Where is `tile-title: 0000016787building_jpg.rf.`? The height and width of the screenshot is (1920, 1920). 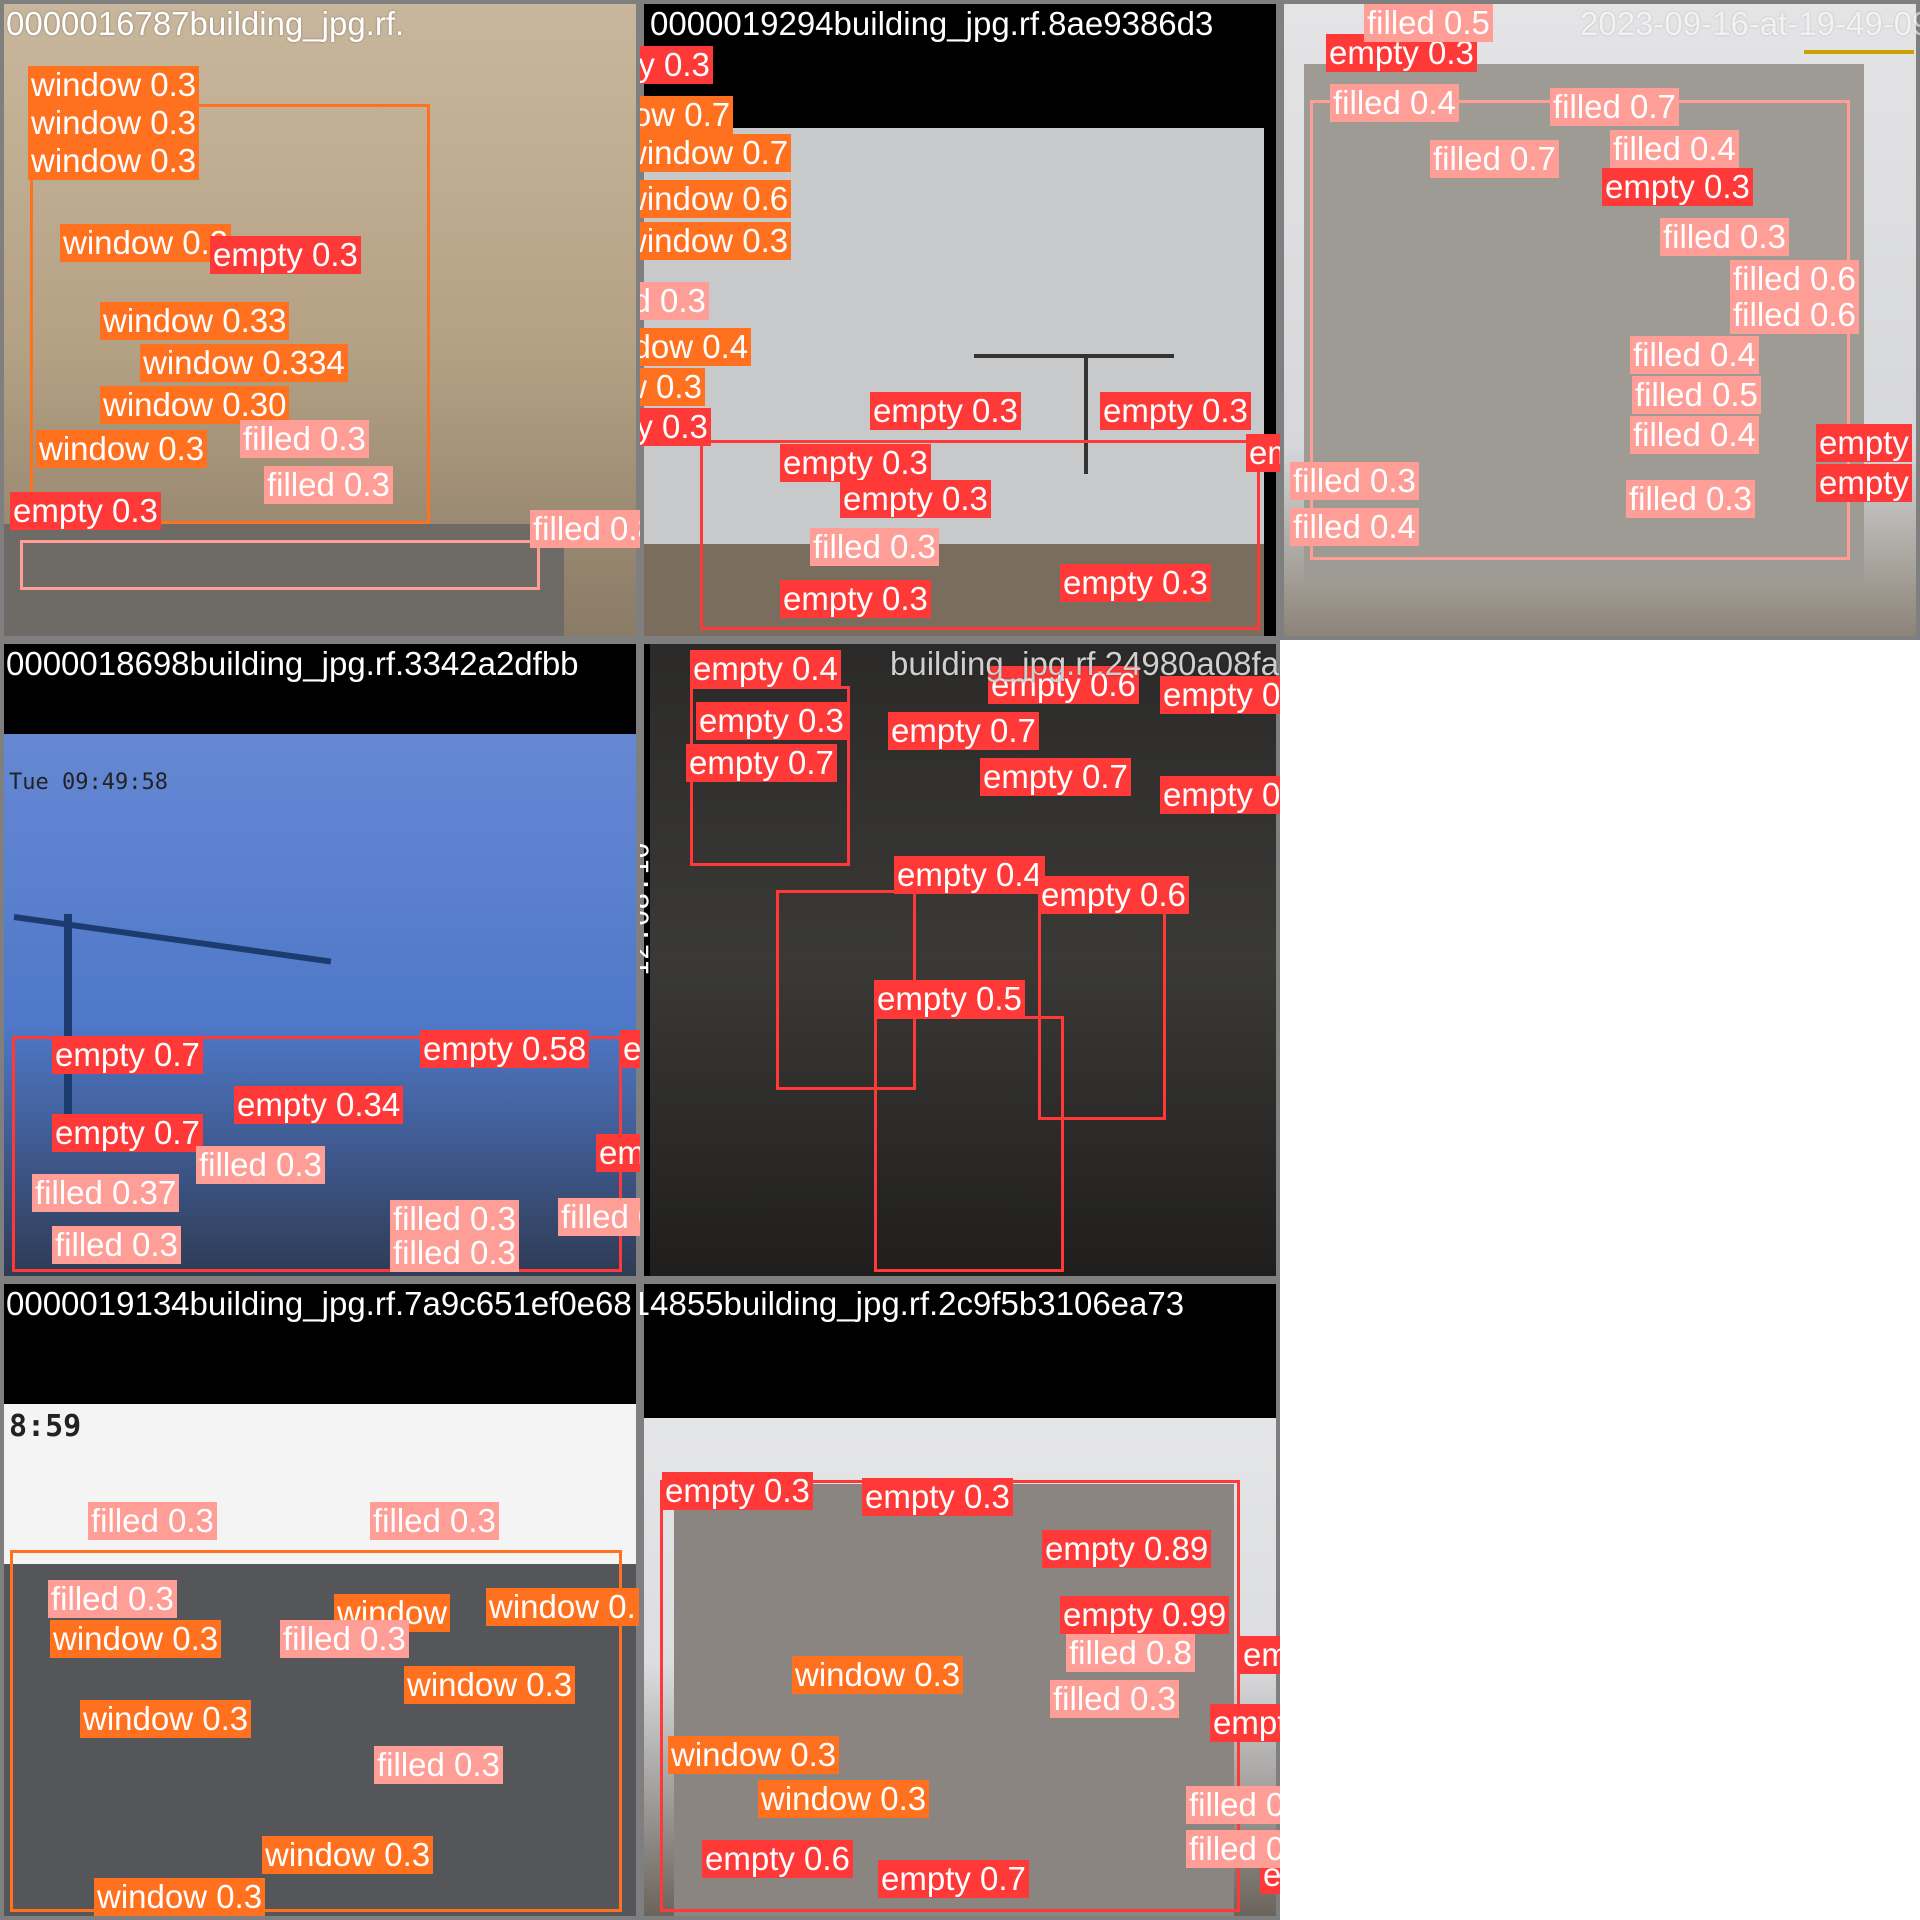 tile-title: 0000016787building_jpg.rf. is located at coordinates (205, 23).